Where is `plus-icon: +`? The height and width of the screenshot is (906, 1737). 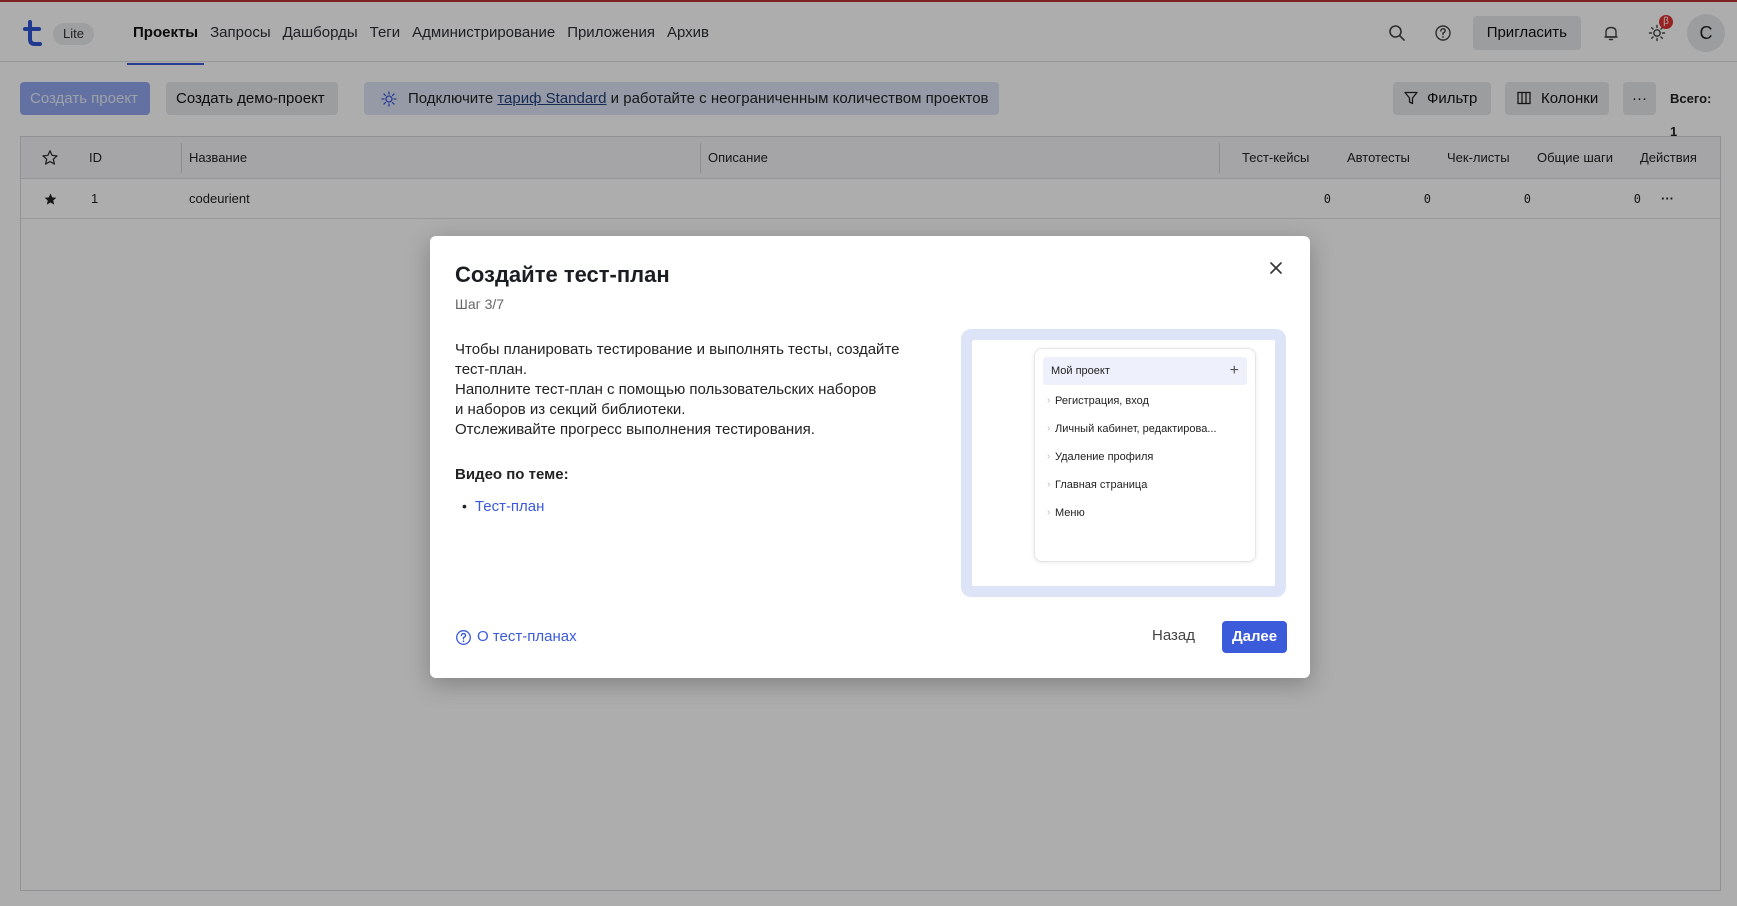 plus-icon: + is located at coordinates (1234, 370).